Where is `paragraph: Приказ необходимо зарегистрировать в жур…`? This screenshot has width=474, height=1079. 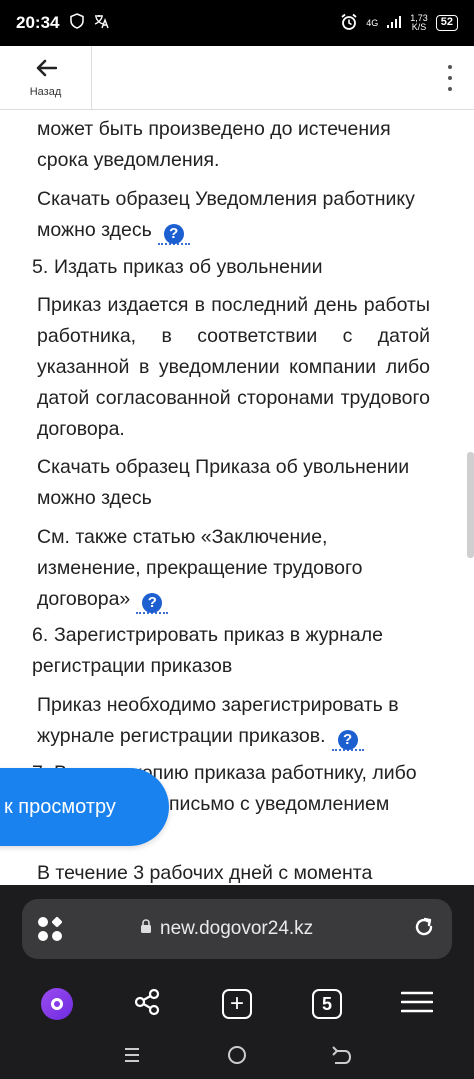
paragraph: Приказ необходимо зарегистрировать в жур… is located at coordinates (233, 721).